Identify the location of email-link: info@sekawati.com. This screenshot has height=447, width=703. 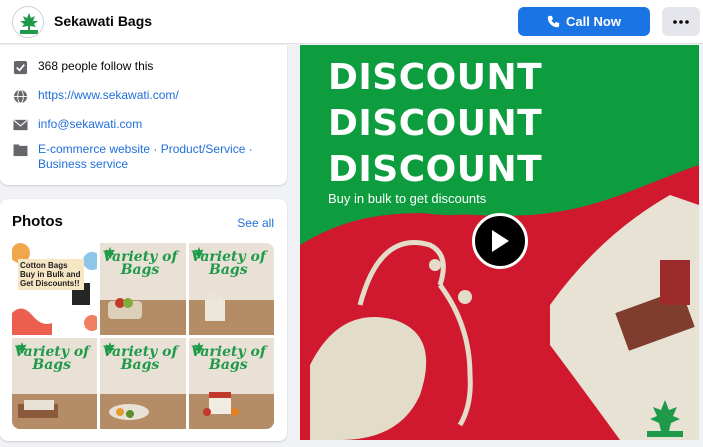
(90, 124).